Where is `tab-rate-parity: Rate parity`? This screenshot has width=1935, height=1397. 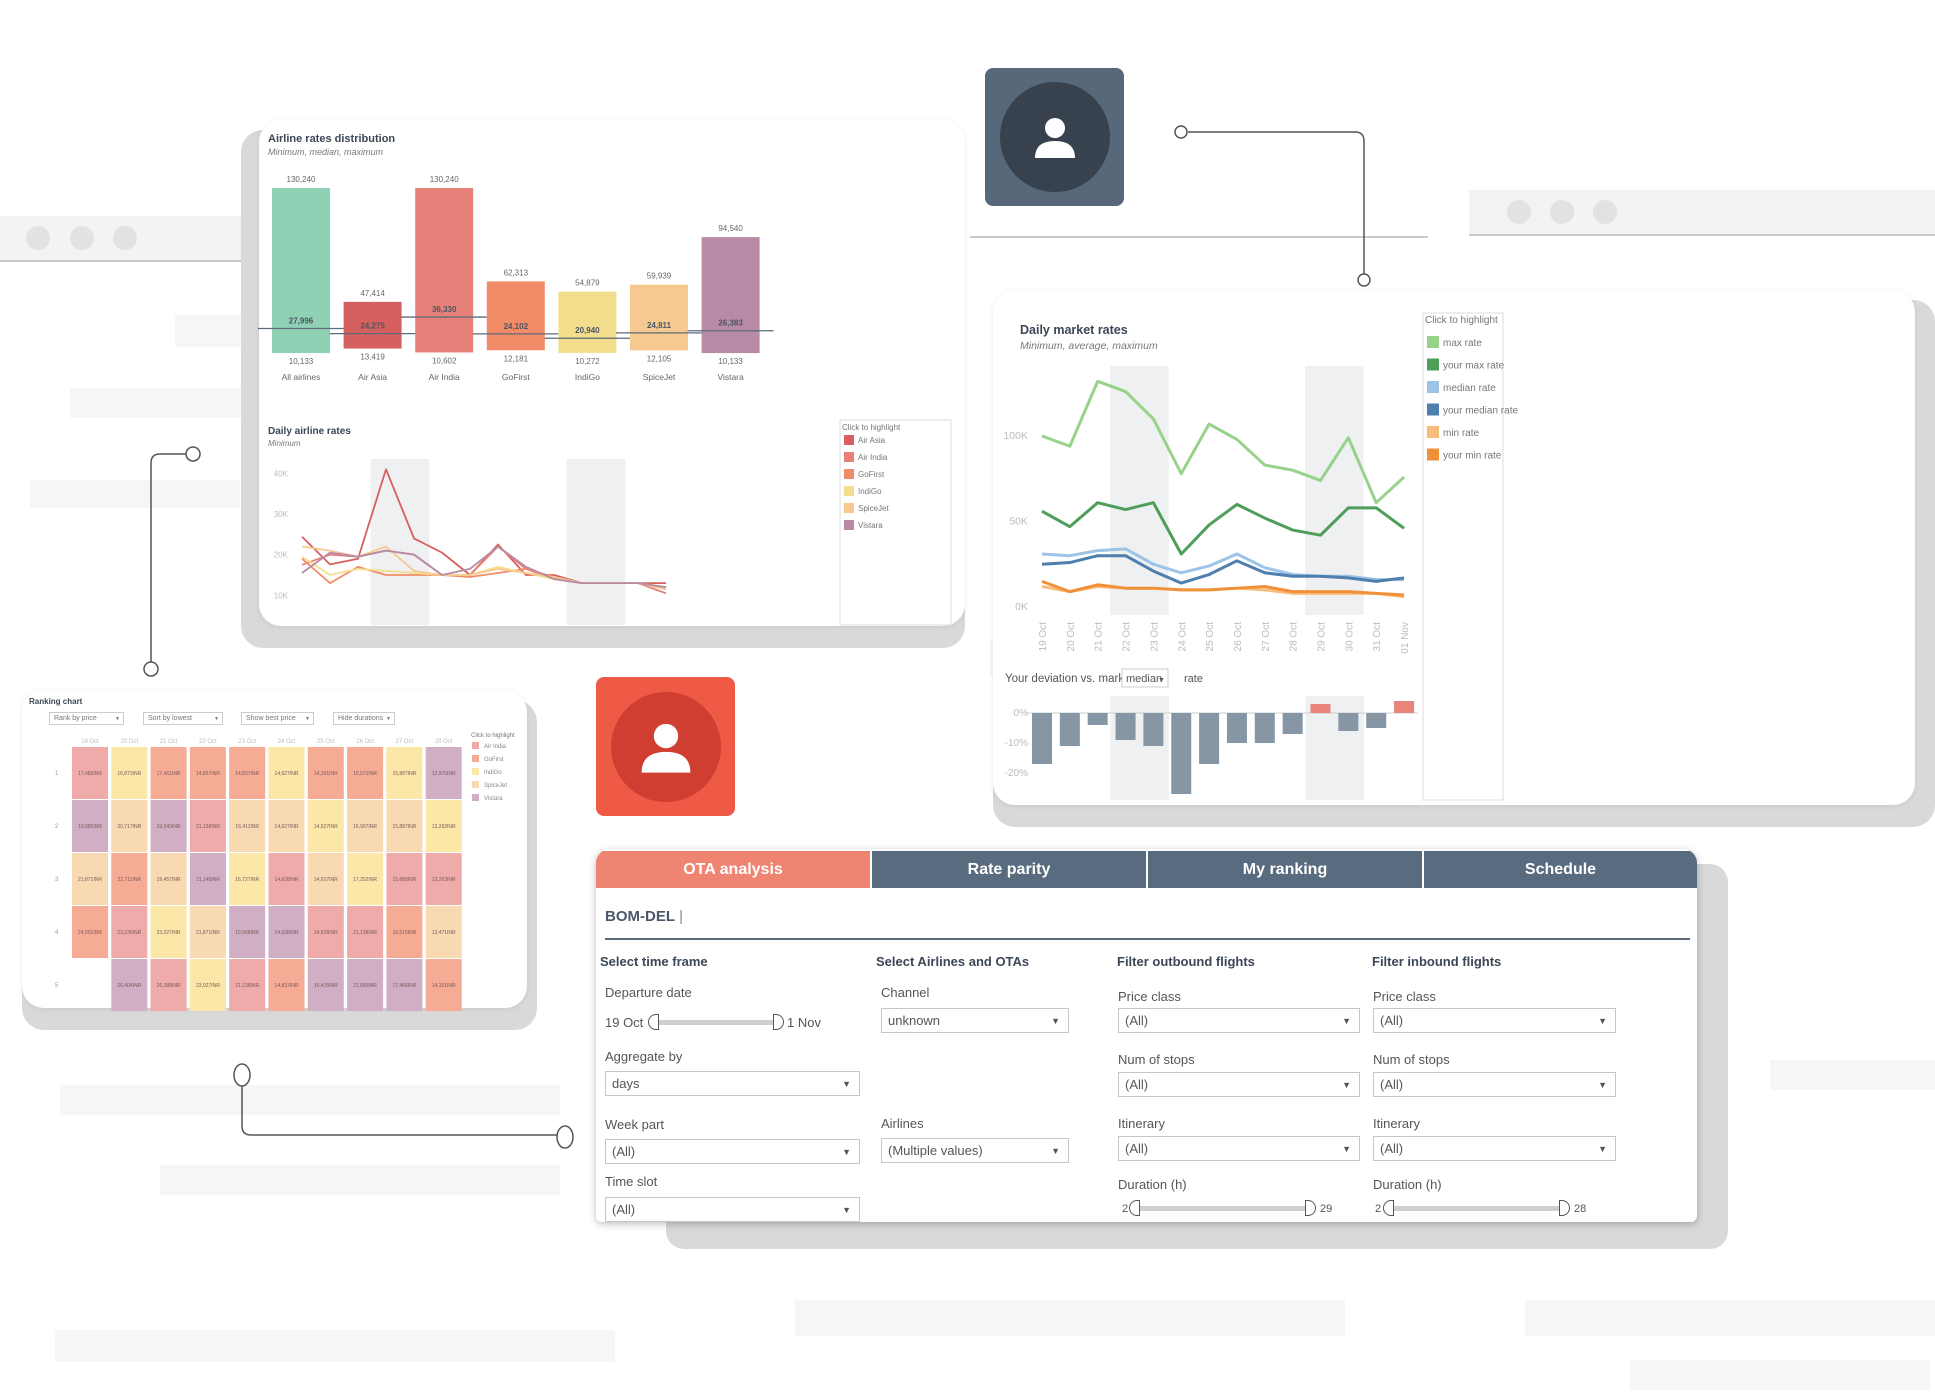
tab-rate-parity: Rate parity is located at coordinates (1009, 869).